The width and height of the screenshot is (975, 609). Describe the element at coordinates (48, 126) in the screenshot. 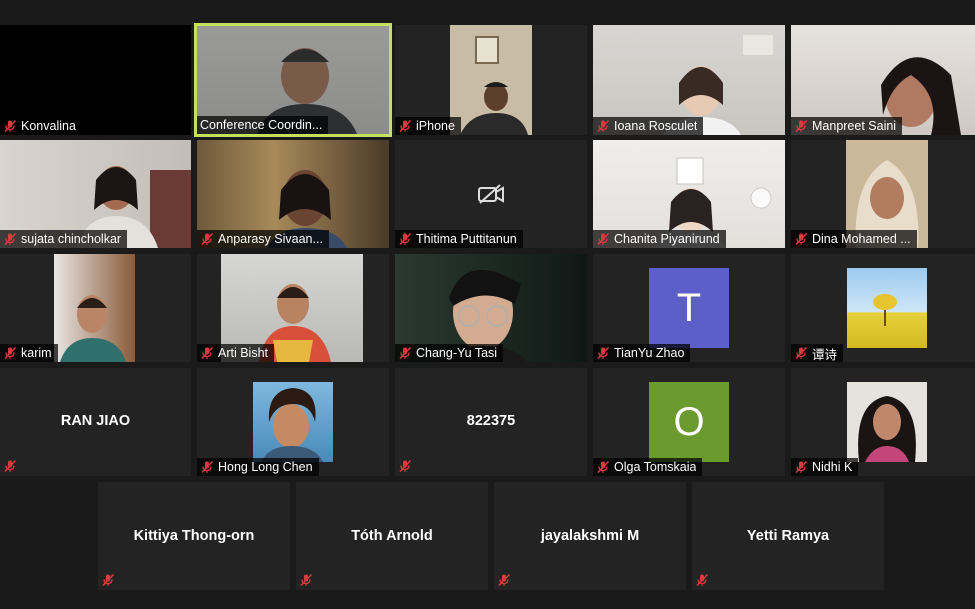

I see `participant-name: Konvalina` at that location.